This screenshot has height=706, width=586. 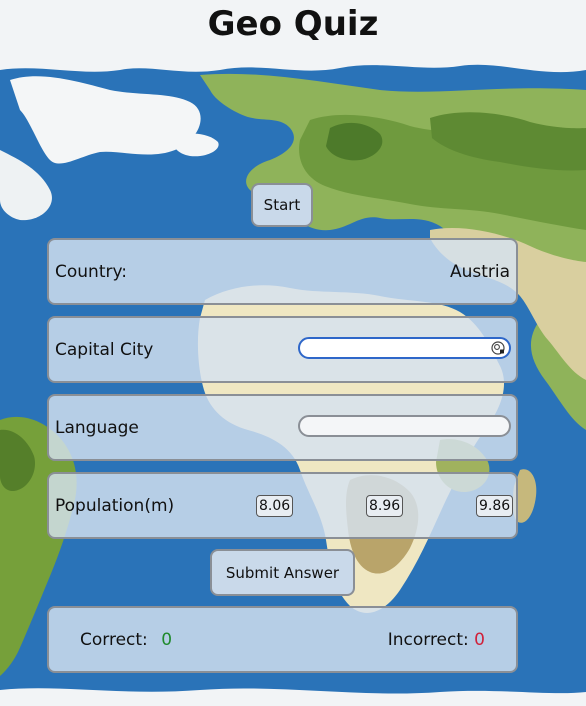 I want to click on password-manager-icon, so click(x=498, y=348).